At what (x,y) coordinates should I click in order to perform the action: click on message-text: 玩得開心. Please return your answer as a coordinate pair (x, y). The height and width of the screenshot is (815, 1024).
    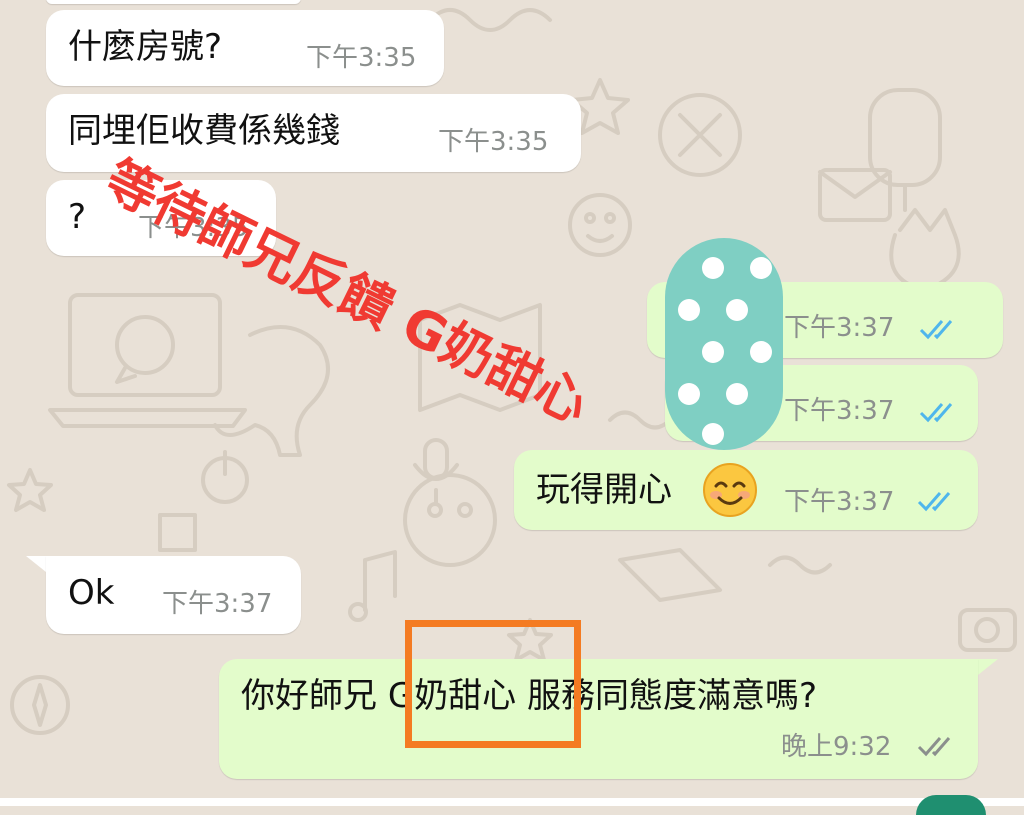
    Looking at the image, I should click on (604, 490).